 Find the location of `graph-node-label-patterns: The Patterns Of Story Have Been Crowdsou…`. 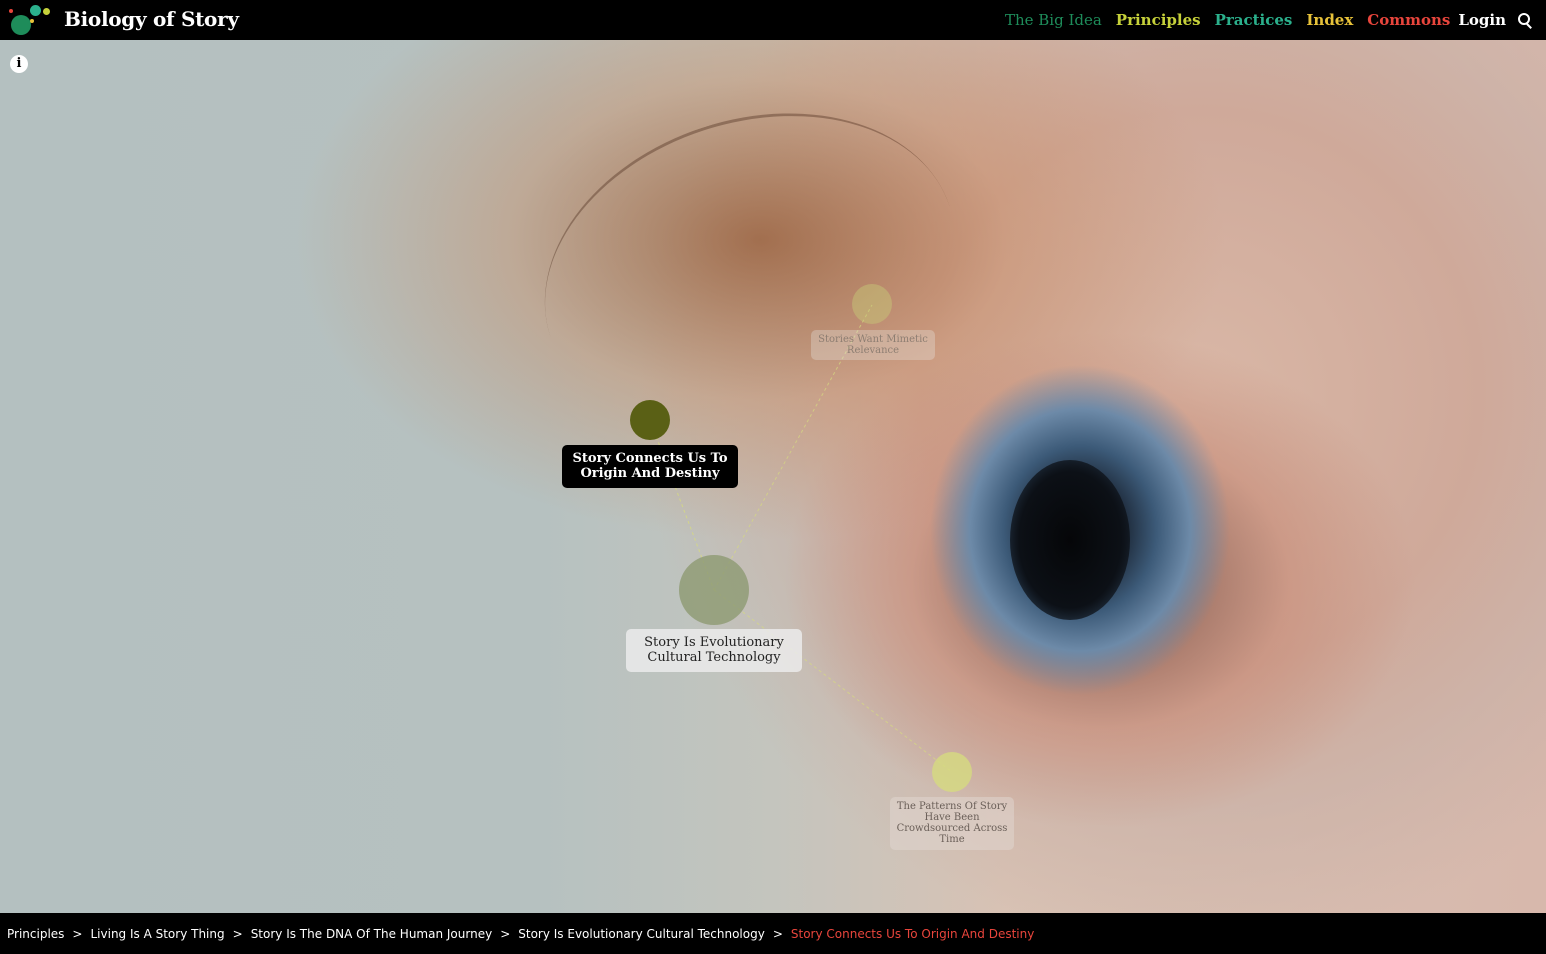

graph-node-label-patterns: The Patterns Of Story Have Been Crowdsou… is located at coordinates (952, 823).